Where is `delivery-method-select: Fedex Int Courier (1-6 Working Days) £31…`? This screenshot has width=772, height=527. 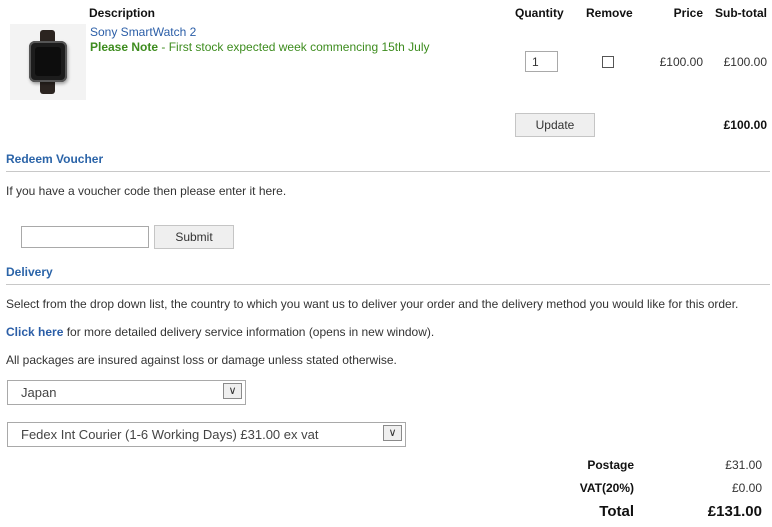
delivery-method-select: Fedex Int Courier (1-6 Working Days) £31… is located at coordinates (206, 434).